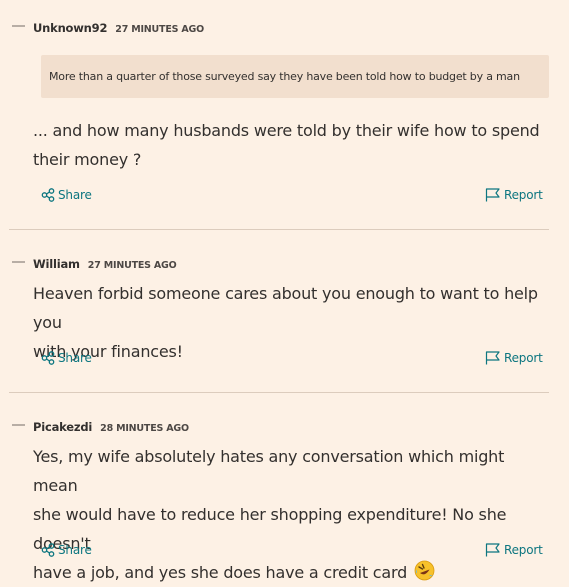  I want to click on comment-meta: Picakezdi 28 MINUTES AGO, so click(111, 427).